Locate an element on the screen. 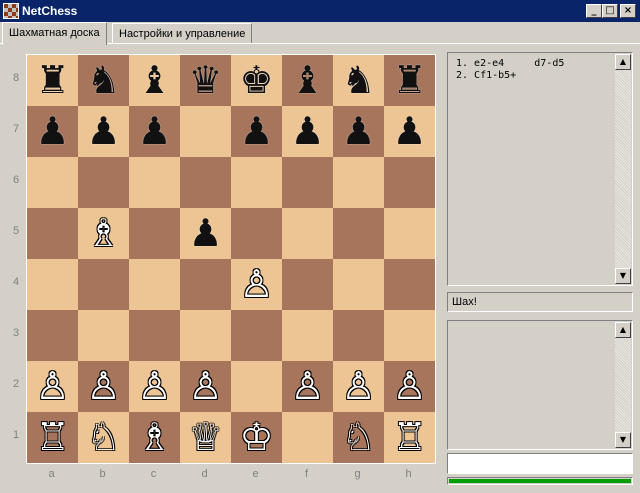 Image resolution: width=640 pixels, height=493 pixels. square-c8: ♝ is located at coordinates (154, 80).